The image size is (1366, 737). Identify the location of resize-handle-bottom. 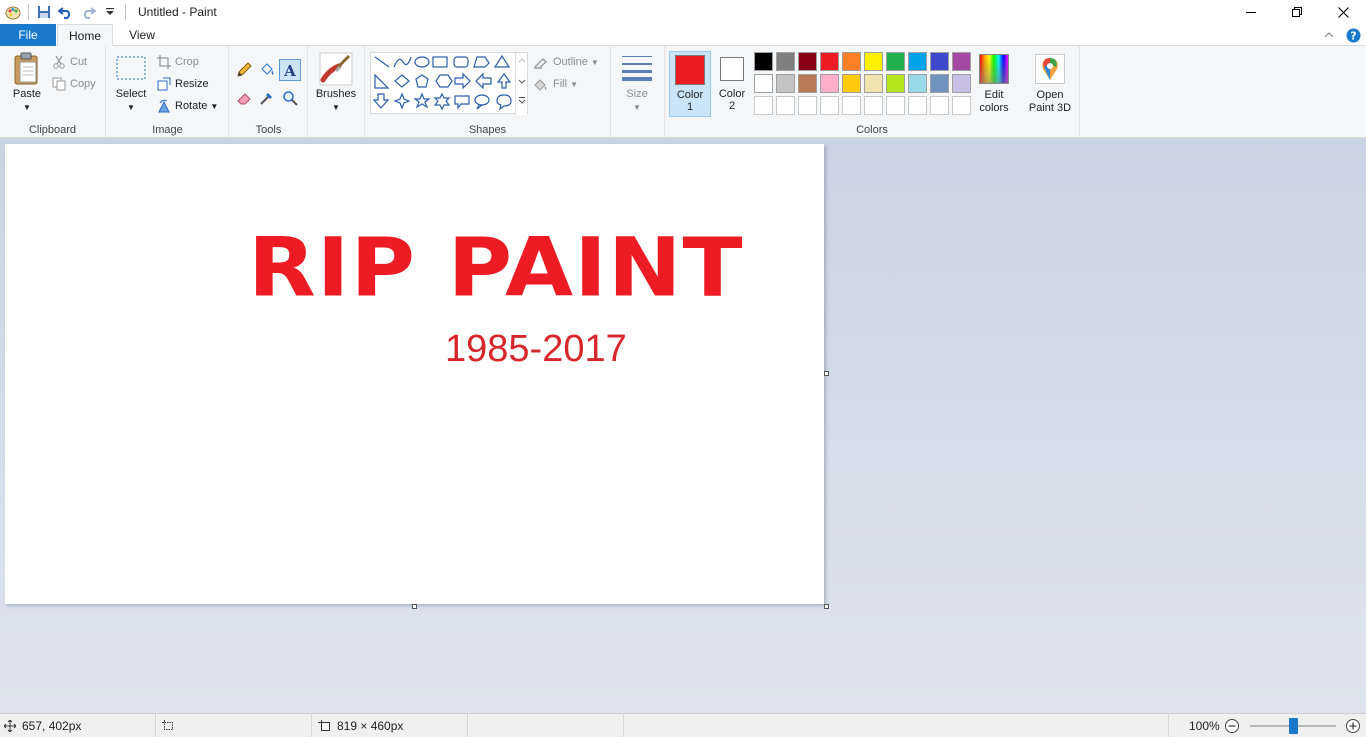
(414, 606).